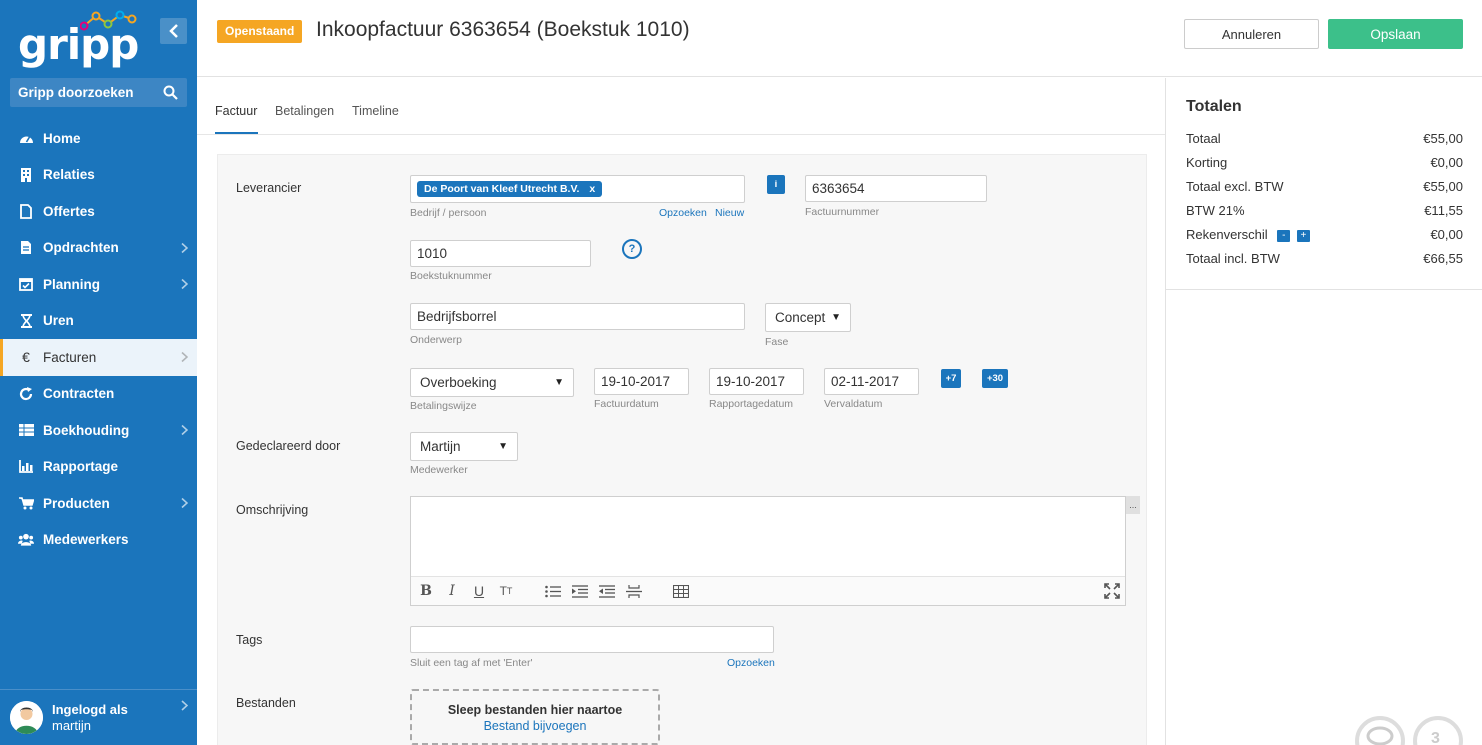 Image resolution: width=1482 pixels, height=745 pixels. I want to click on sidebar-item-home: Home, so click(98, 138).